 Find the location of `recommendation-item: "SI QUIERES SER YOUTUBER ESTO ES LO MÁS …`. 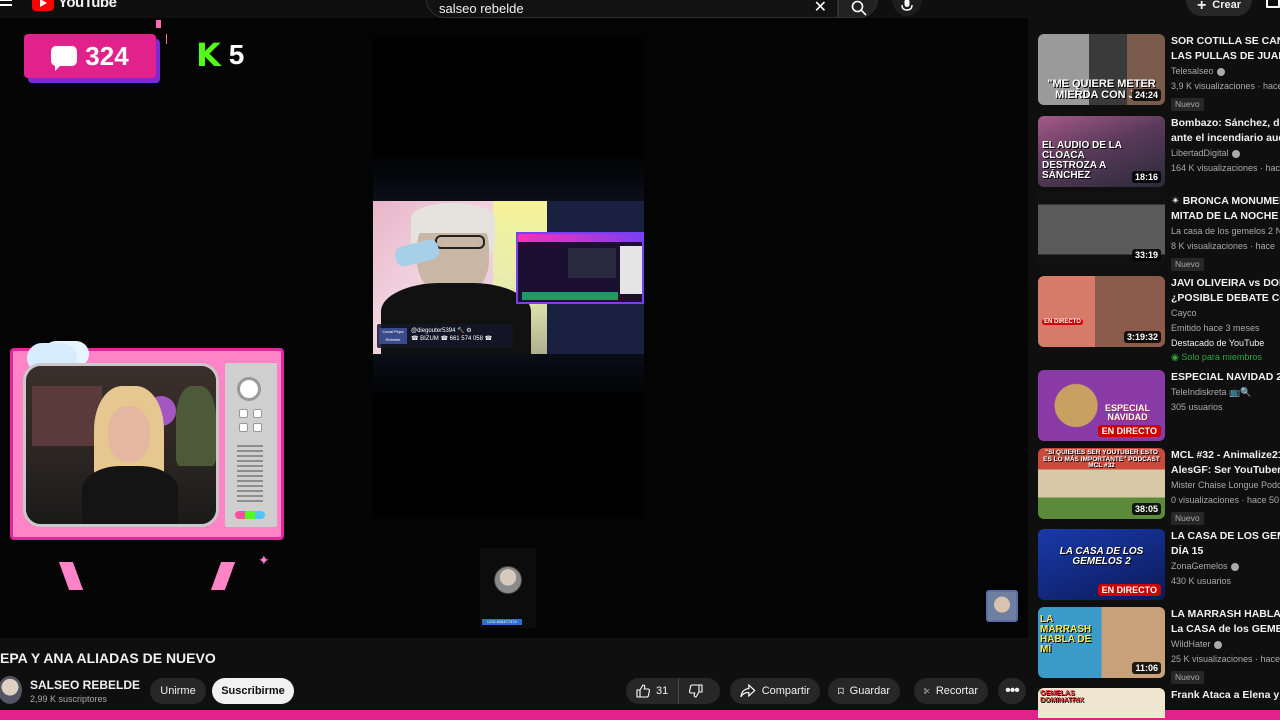

recommendation-item: "SI QUIERES SER YOUTUBER ESTO ES LO MÁS … is located at coordinates (1159, 486).